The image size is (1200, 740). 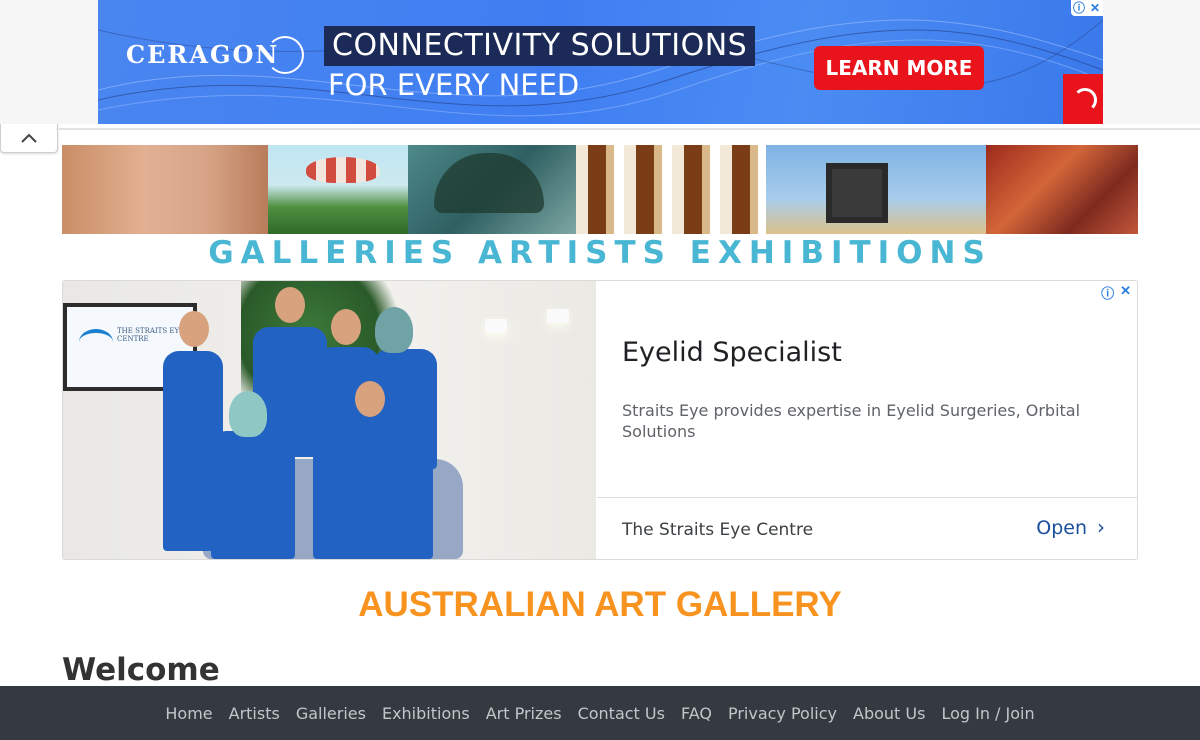 What do you see at coordinates (524, 713) in the screenshot?
I see `footer-link-art-prizes: Art Prizes` at bounding box center [524, 713].